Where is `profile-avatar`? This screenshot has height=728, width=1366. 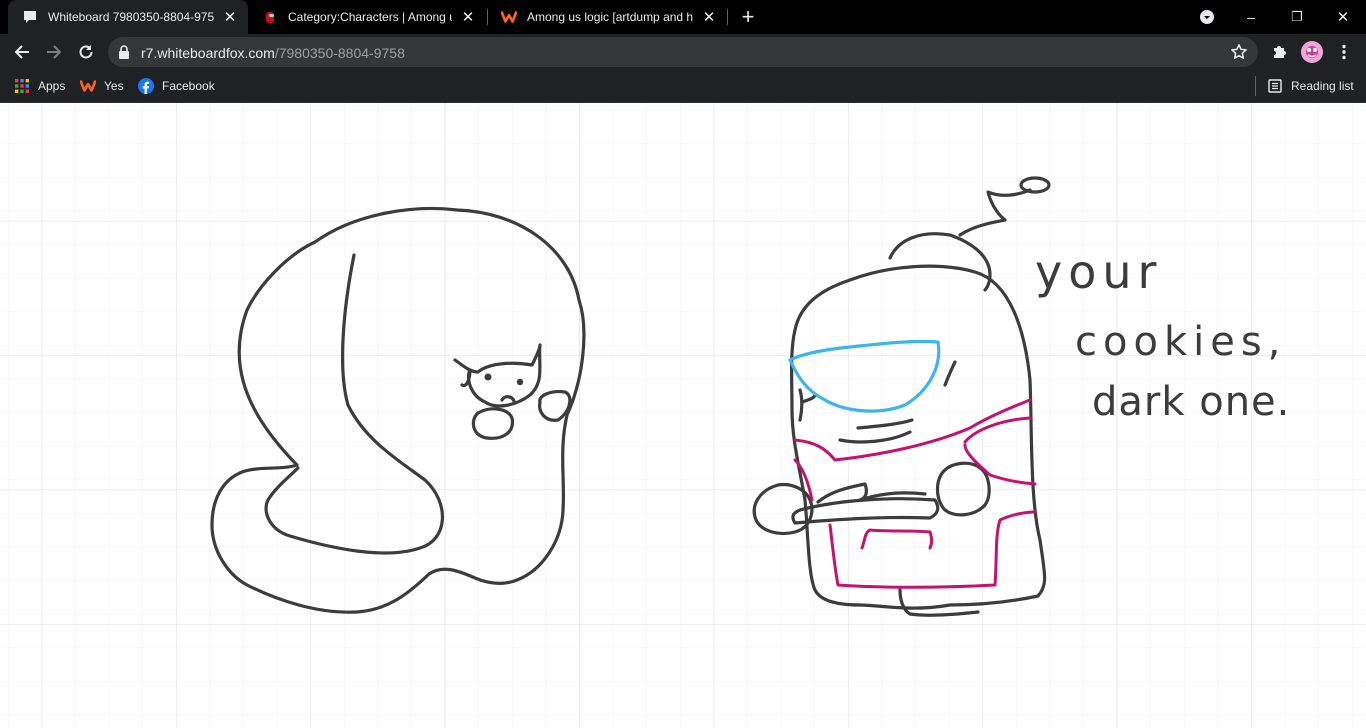 profile-avatar is located at coordinates (1312, 52).